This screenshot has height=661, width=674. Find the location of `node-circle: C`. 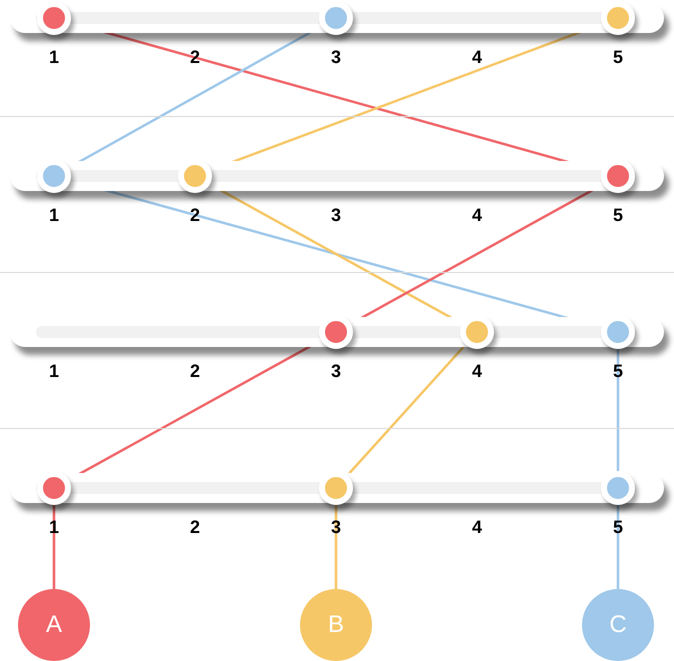

node-circle: C is located at coordinates (618, 625).